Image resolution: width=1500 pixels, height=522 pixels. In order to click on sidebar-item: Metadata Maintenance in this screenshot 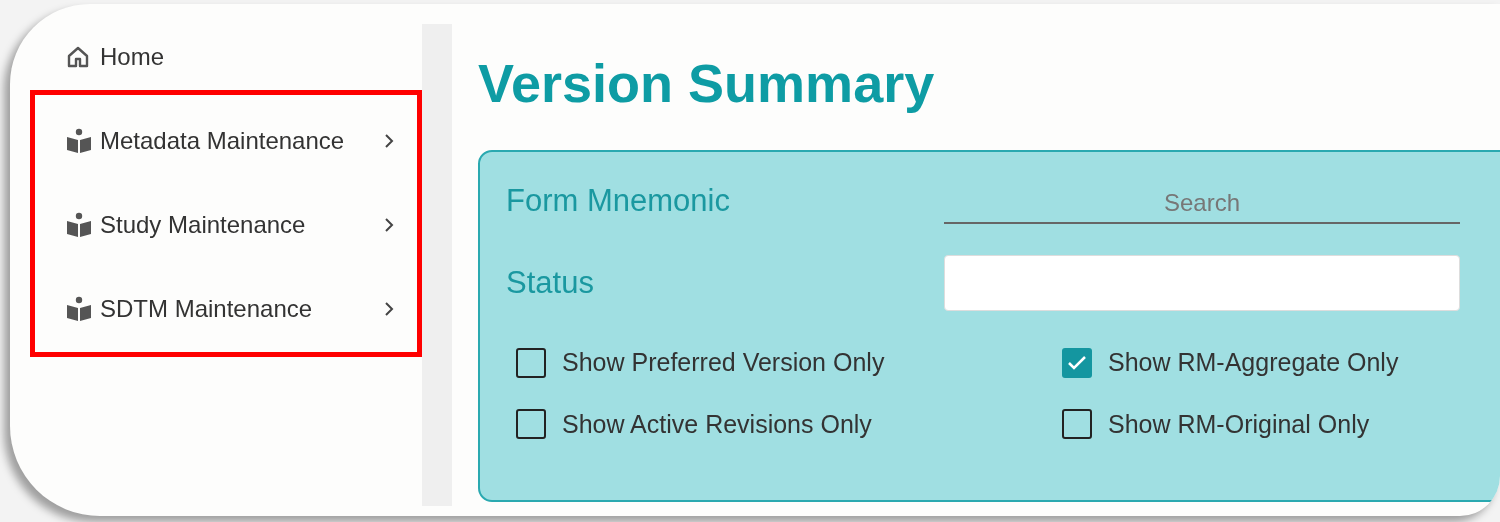, I will do `click(226, 141)`.